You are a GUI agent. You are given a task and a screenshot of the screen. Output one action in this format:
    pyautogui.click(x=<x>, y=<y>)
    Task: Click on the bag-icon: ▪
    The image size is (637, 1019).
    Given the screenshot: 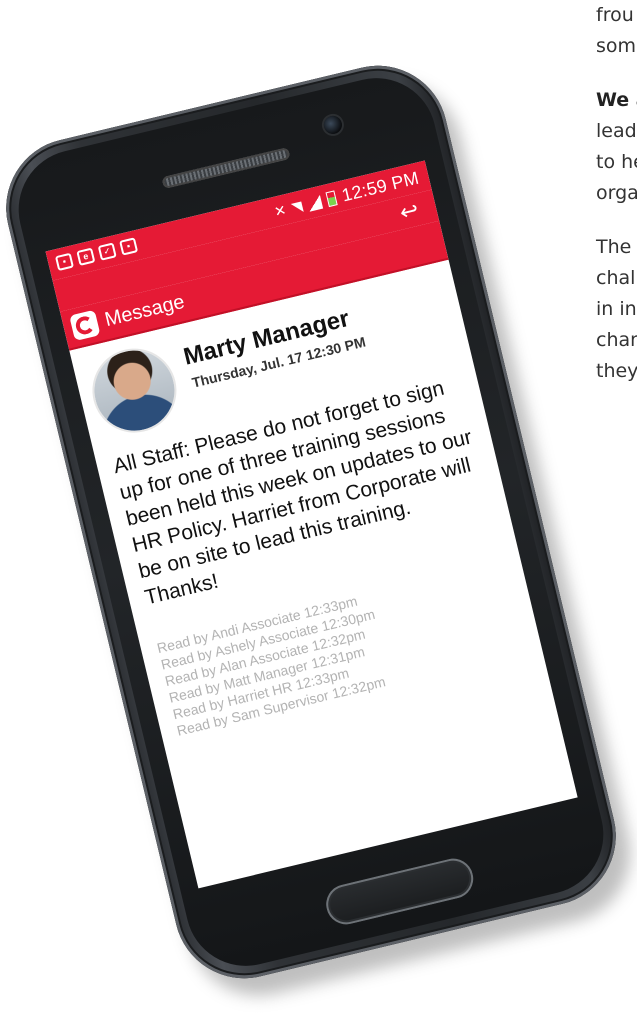 What is the action you would take?
    pyautogui.click(x=129, y=246)
    